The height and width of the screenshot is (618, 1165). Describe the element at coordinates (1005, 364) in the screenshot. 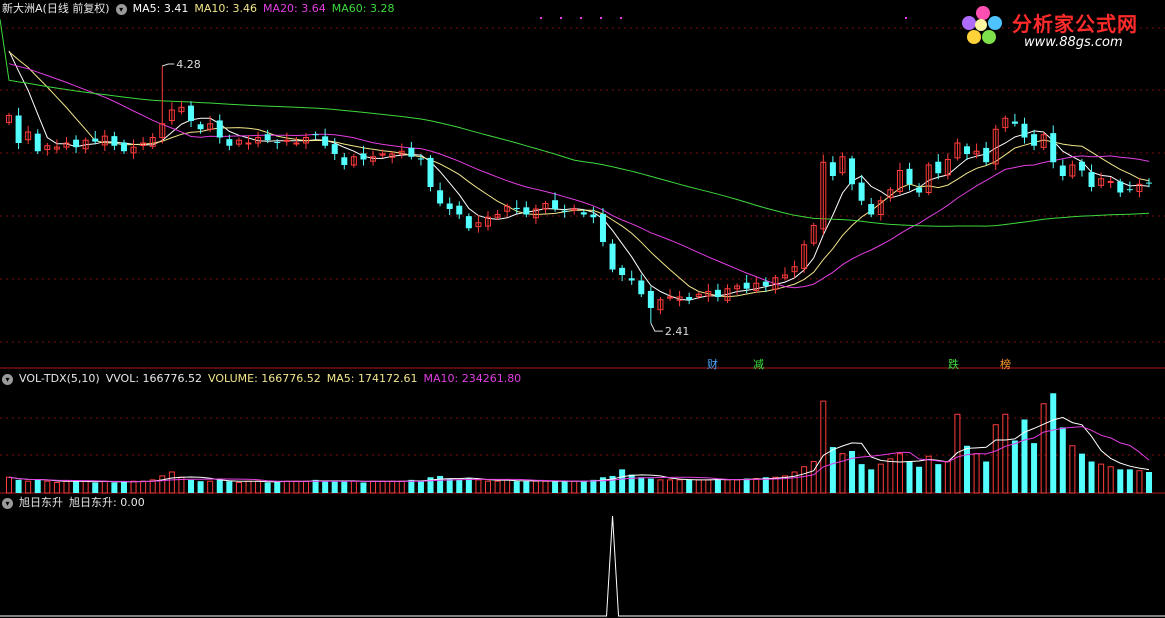

I see `event-marker: 榜` at that location.